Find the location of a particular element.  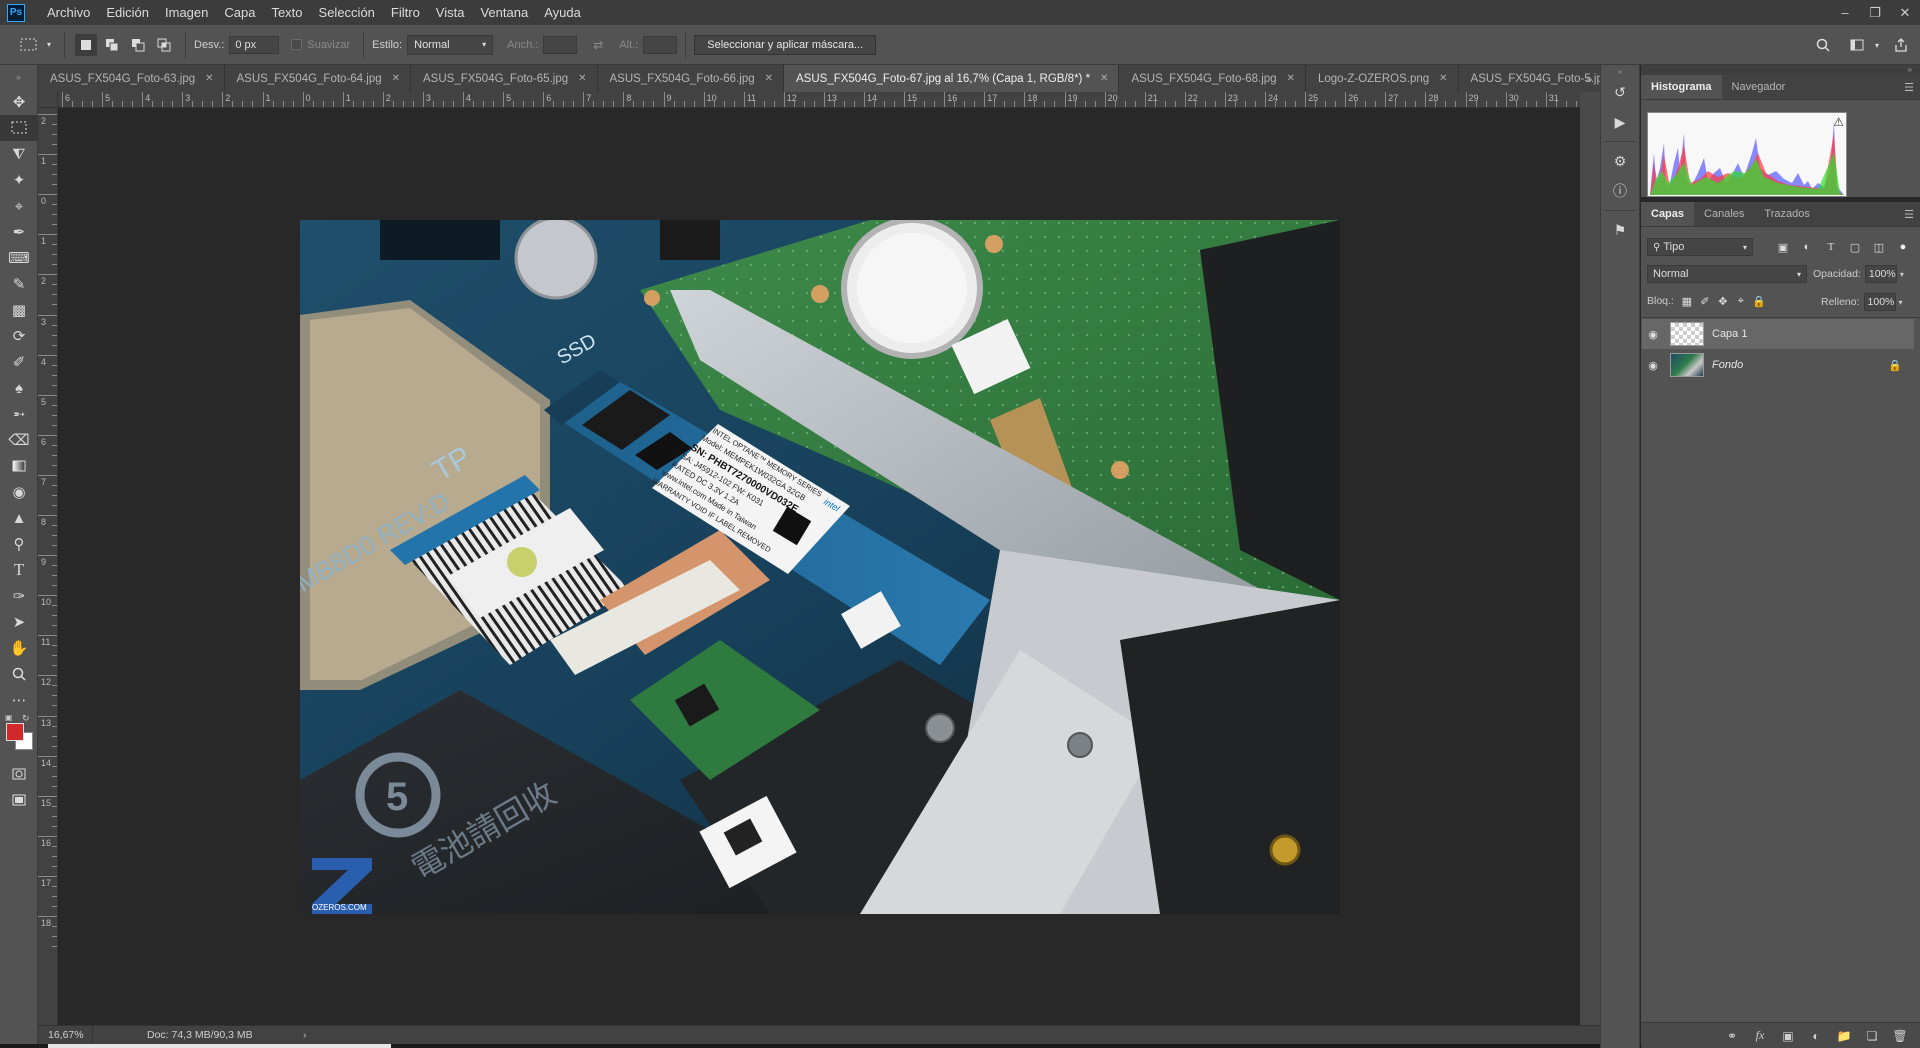

menu-vista: Vista is located at coordinates (450, 12).